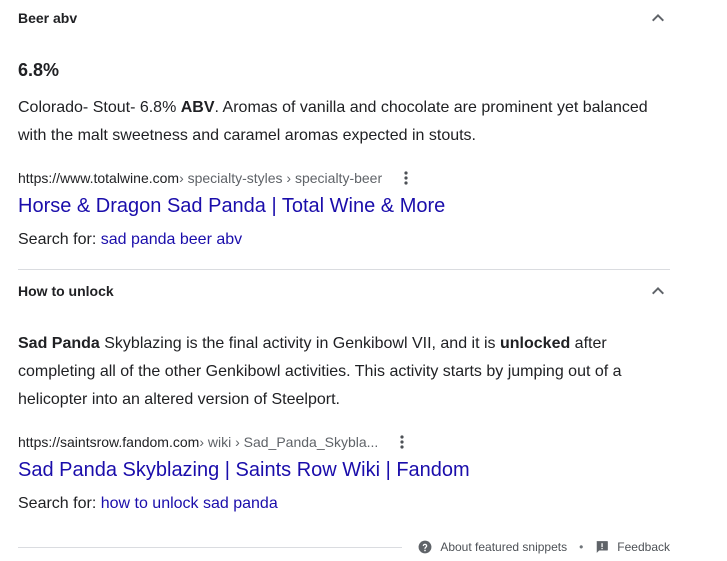 The width and height of the screenshot is (727, 561). Describe the element at coordinates (344, 18) in the screenshot. I see `section-header-beer-abv: Beer abv` at that location.